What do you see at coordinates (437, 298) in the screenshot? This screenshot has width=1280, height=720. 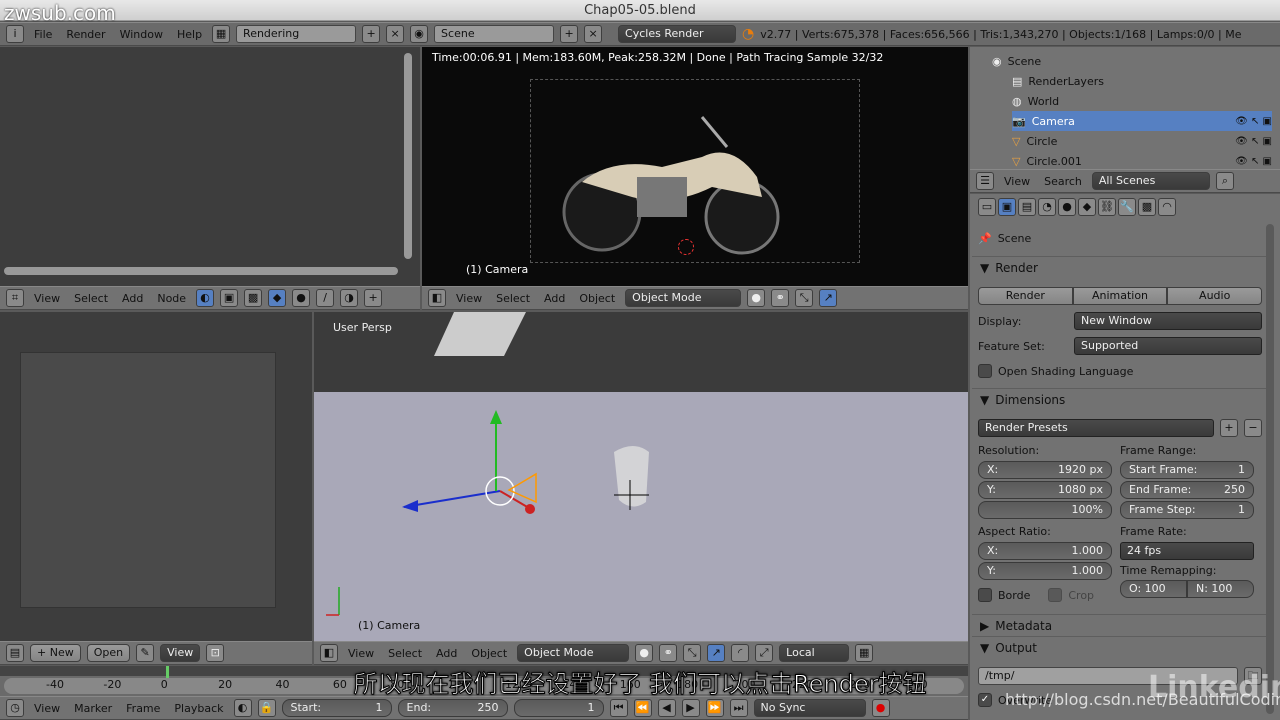 I see `editor-type-icon: ◧` at bounding box center [437, 298].